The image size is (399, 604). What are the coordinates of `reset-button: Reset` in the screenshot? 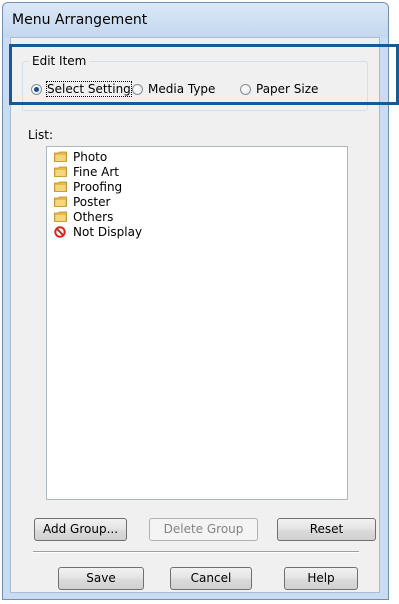 It's located at (326, 529).